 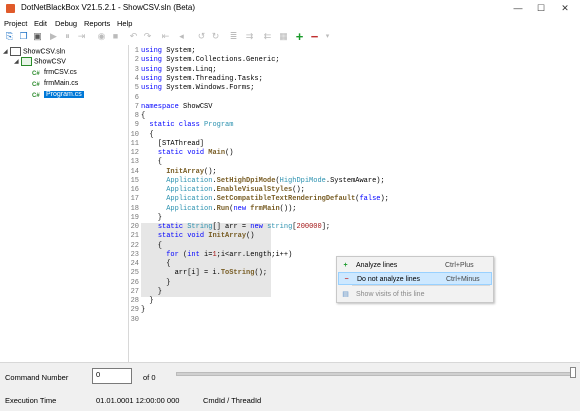 I want to click on line-number: 8, so click(x=136, y=116).